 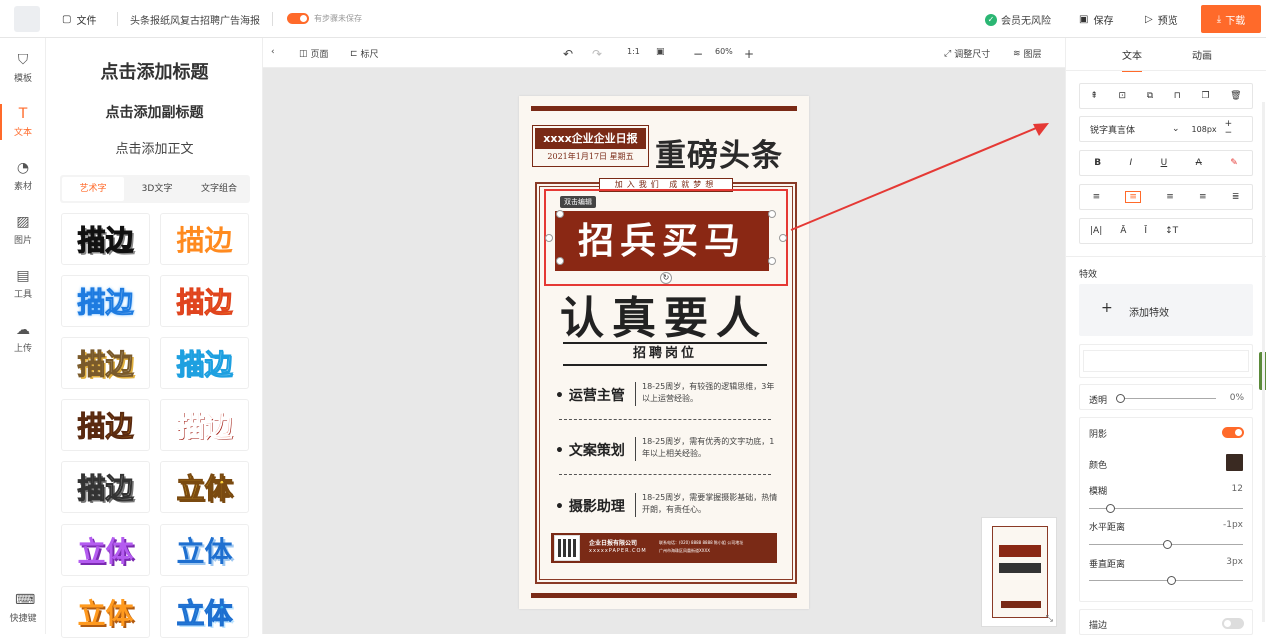 I want to click on add-title-button: 点击添加标题, so click(x=154, y=71).